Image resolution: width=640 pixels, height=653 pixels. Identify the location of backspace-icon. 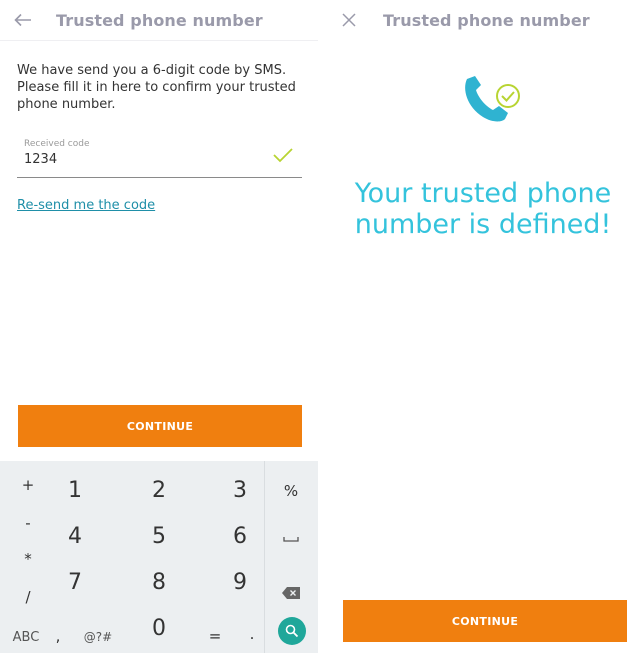
(291, 593).